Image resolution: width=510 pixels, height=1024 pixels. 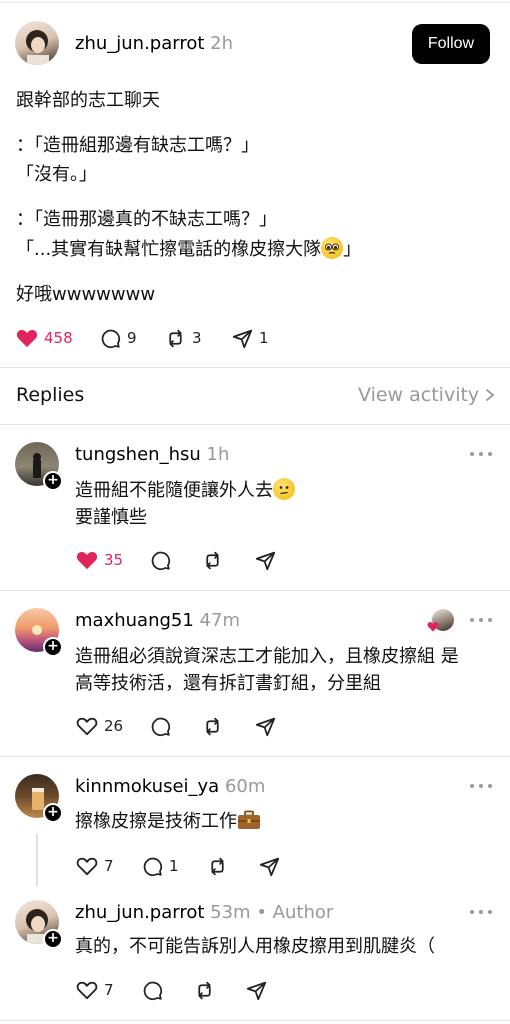 I want to click on reply-username-line: maxhuang51 47m, so click(x=157, y=620).